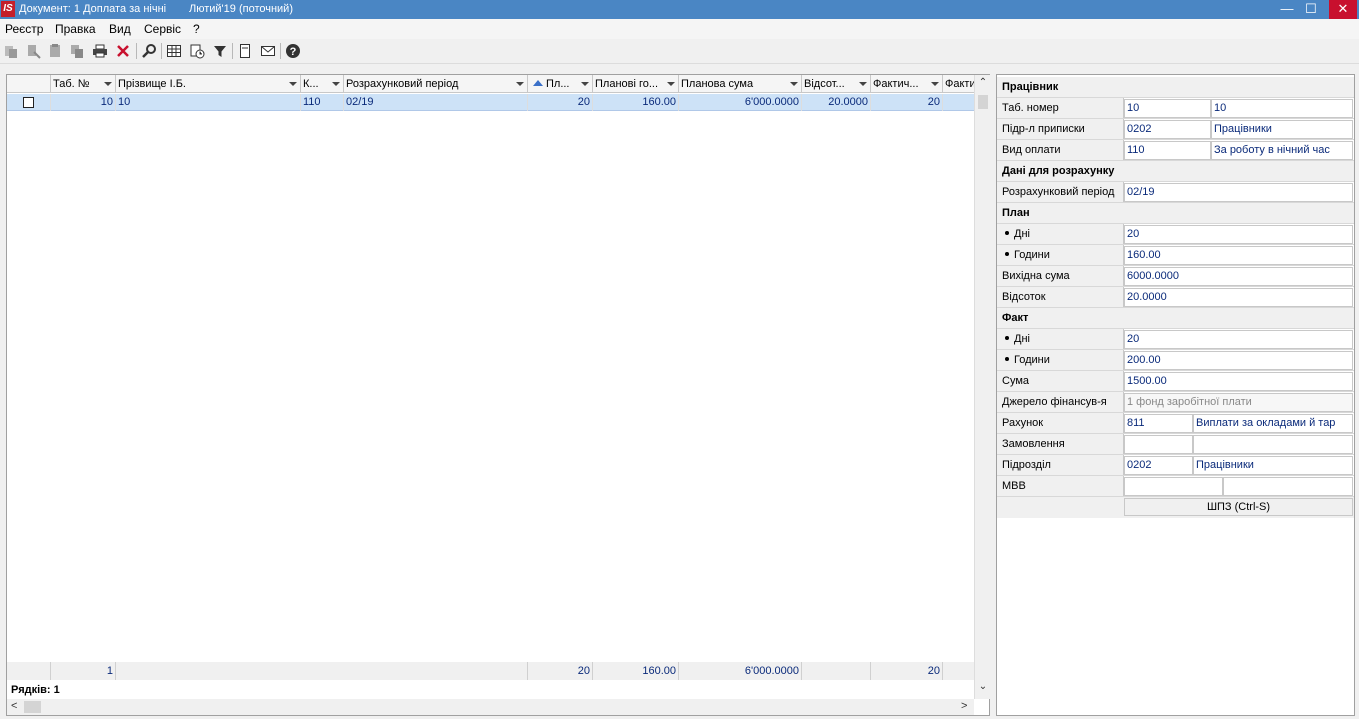  Describe the element at coordinates (1238, 507) in the screenshot. I see `shpz-button: ШПЗ (Ctrl-S)` at that location.